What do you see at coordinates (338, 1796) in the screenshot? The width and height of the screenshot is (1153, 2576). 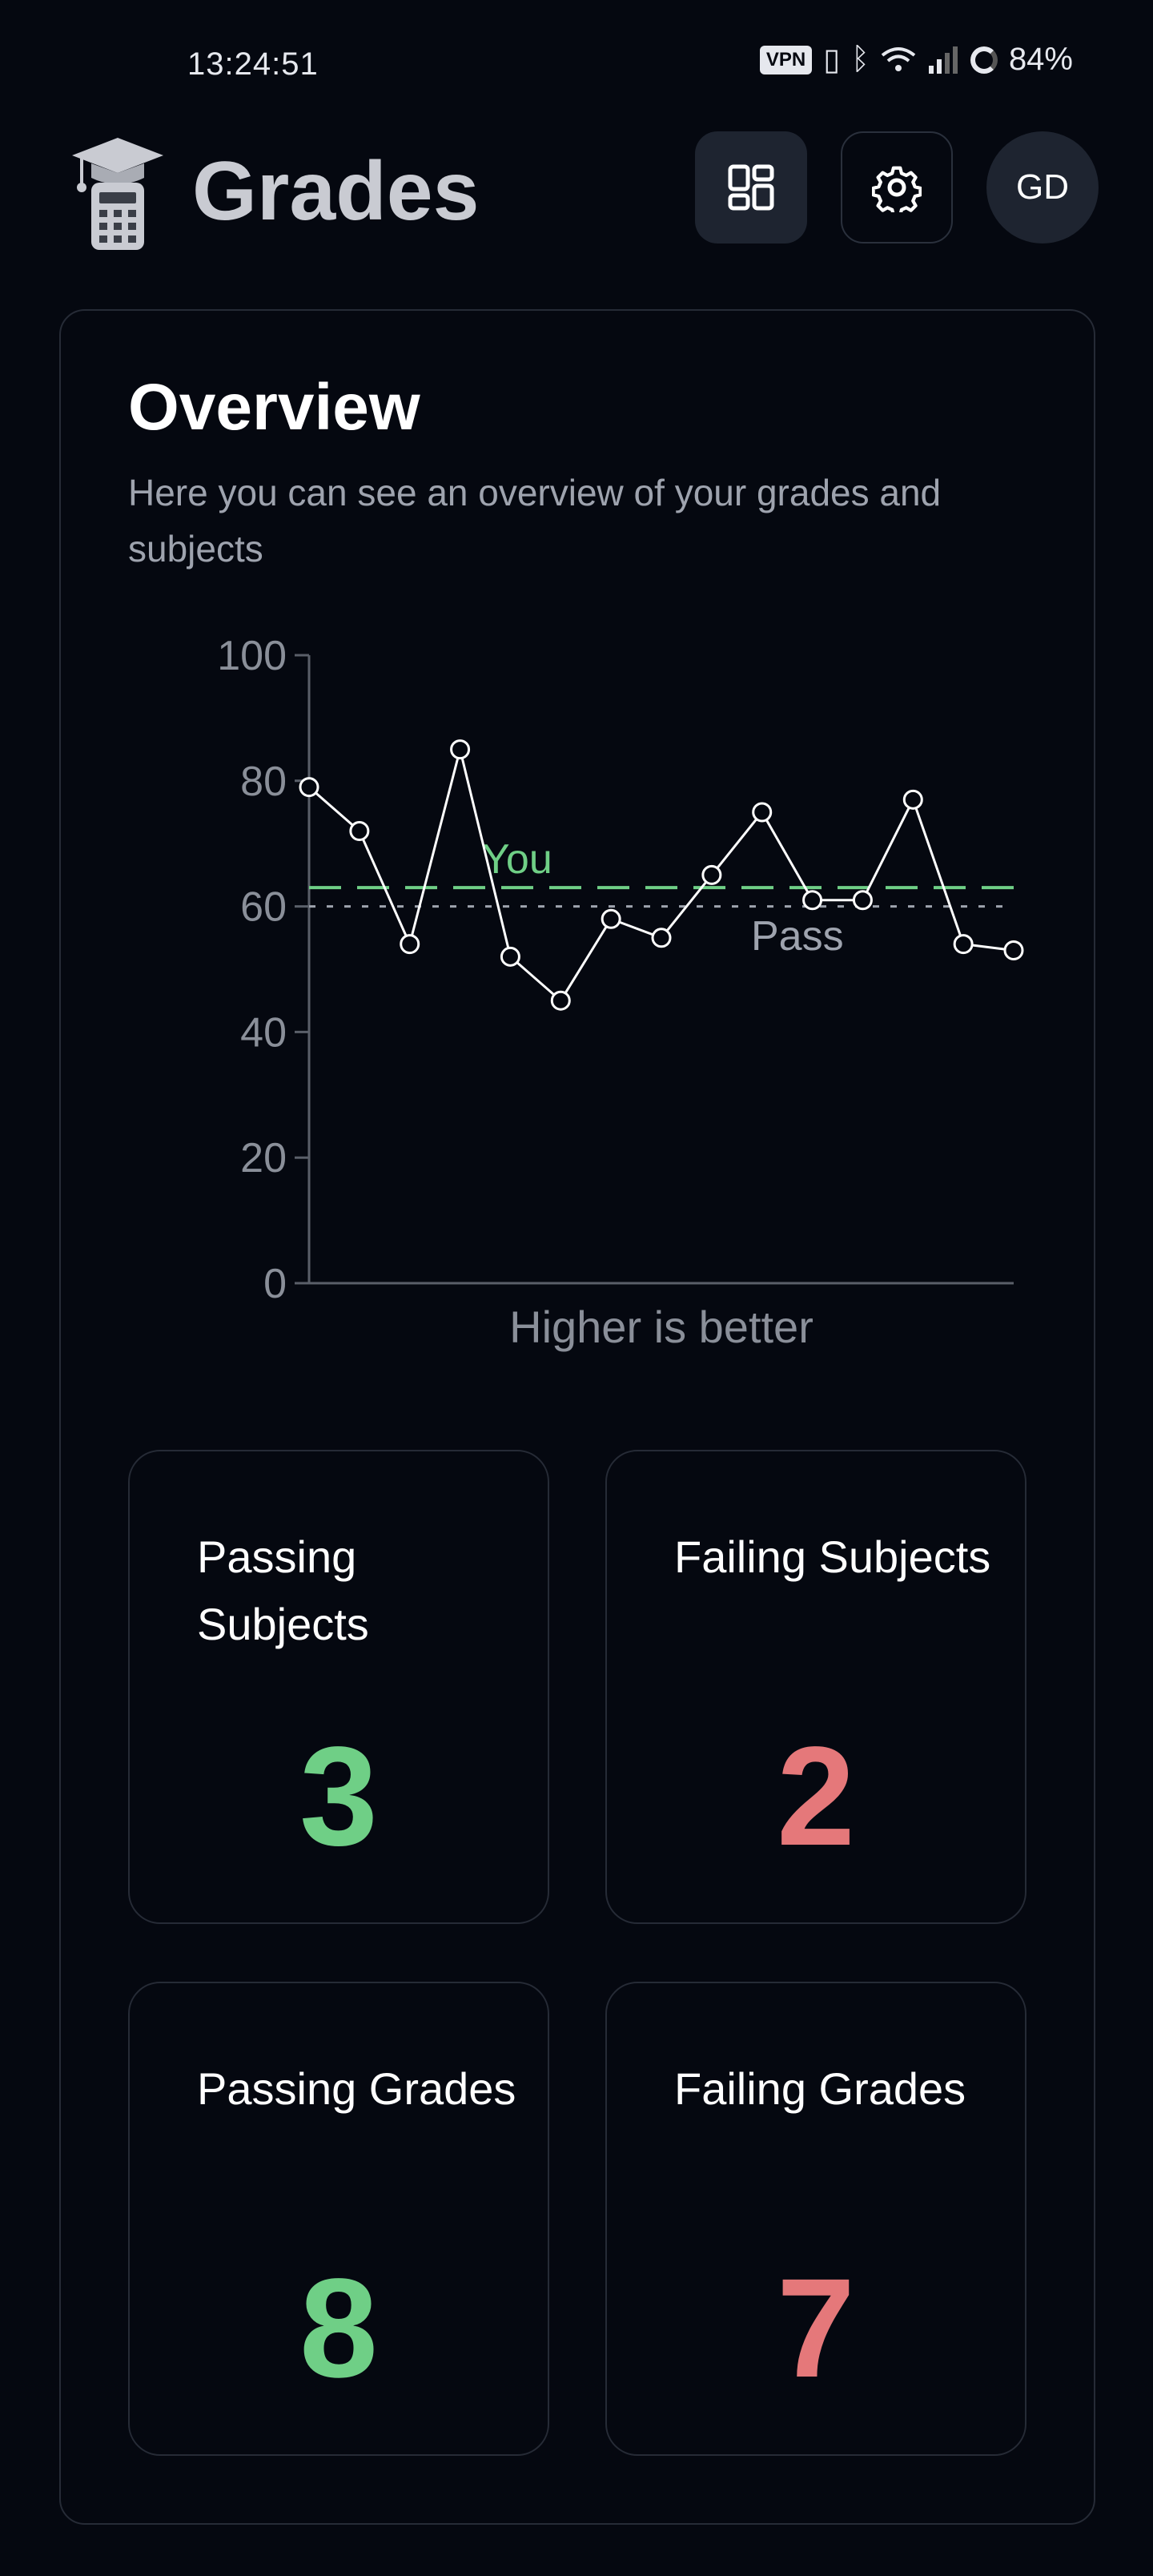 I see `stat-value: 3` at bounding box center [338, 1796].